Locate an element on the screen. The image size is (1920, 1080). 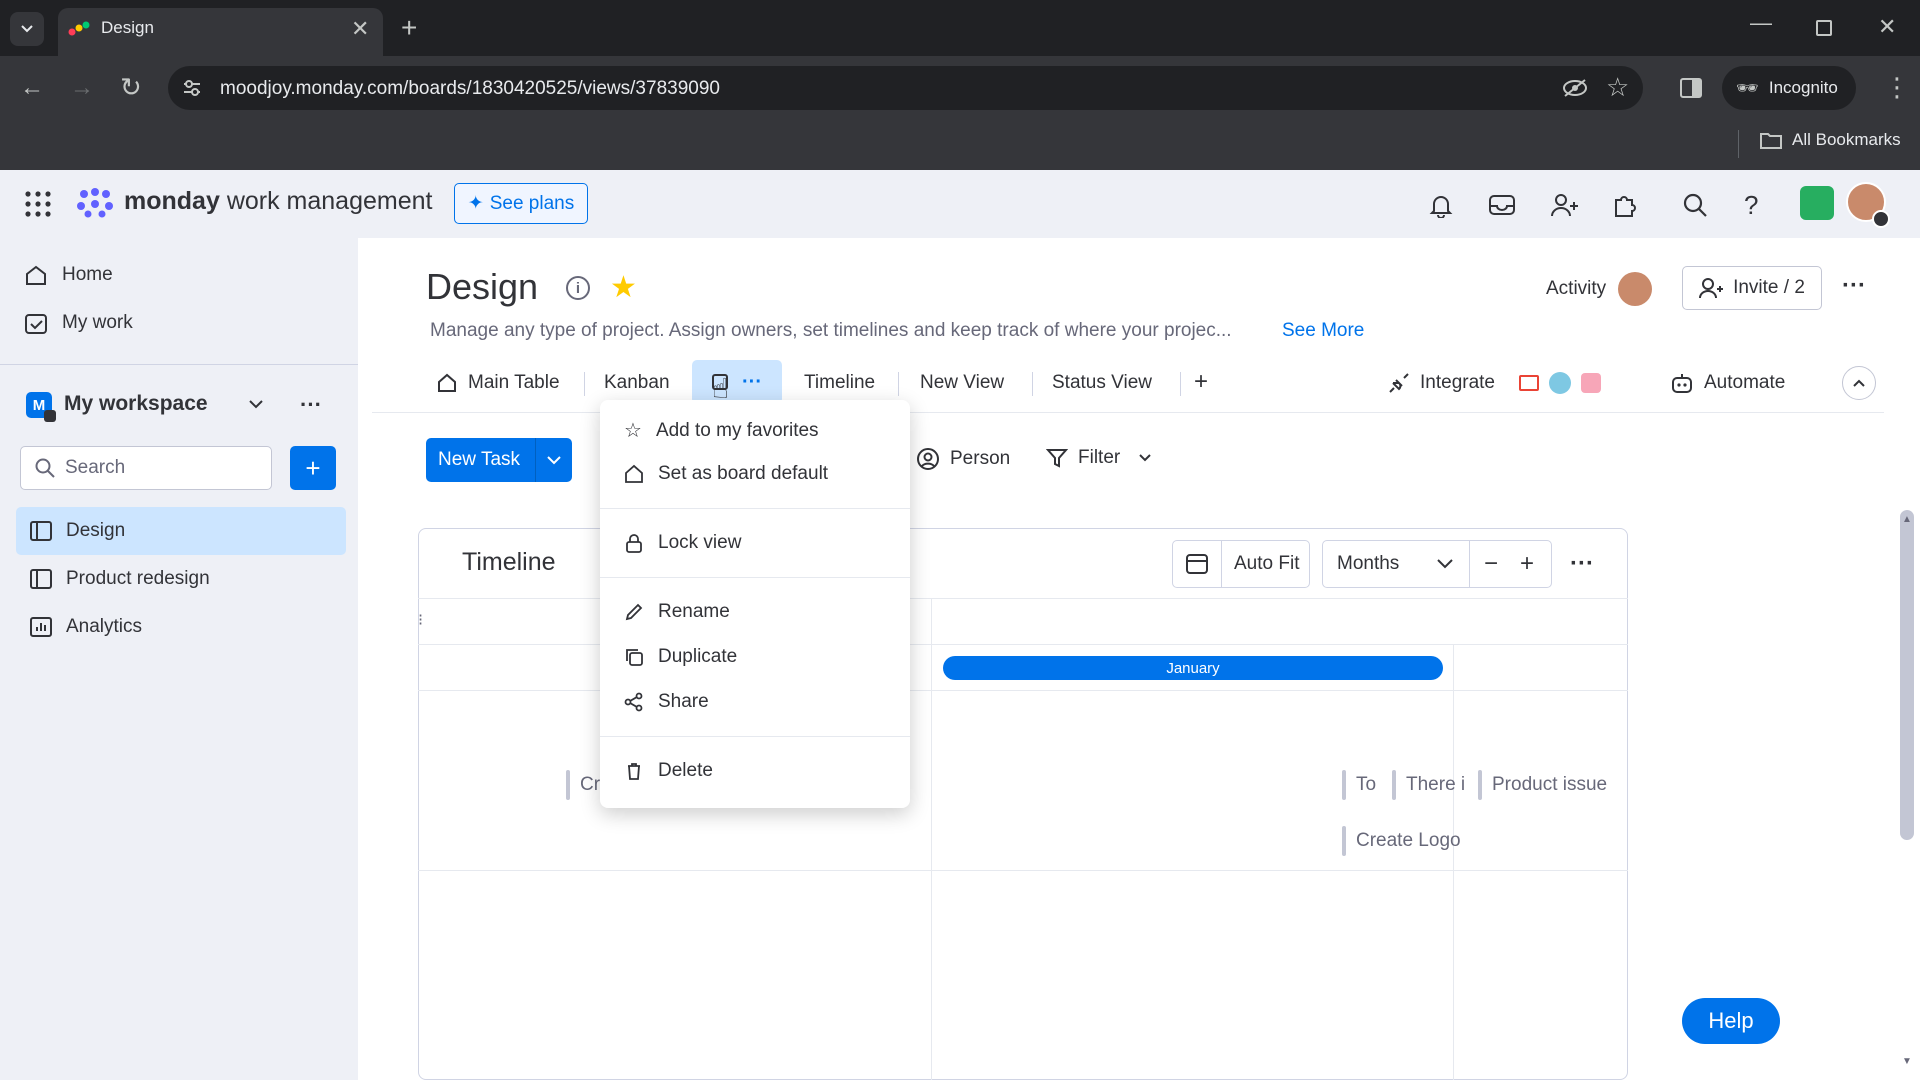
menu-item-label: Add to my favorites is located at coordinates (737, 430).